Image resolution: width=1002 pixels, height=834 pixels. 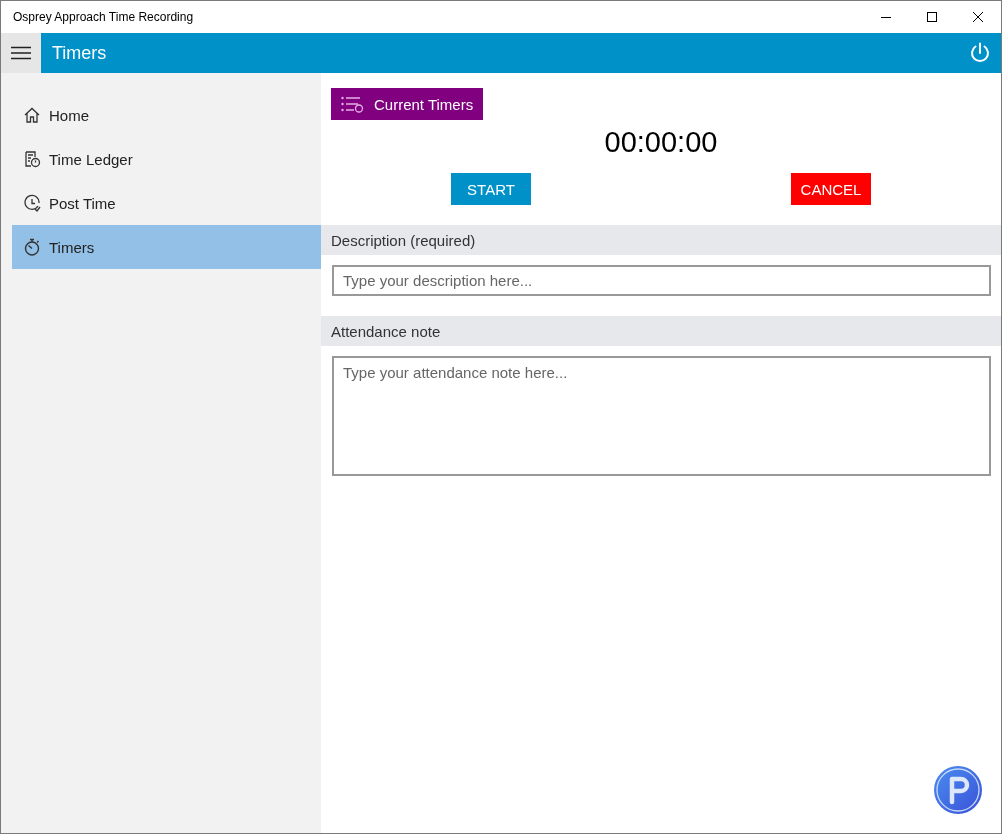 I want to click on page-title: Timers, so click(x=80, y=53).